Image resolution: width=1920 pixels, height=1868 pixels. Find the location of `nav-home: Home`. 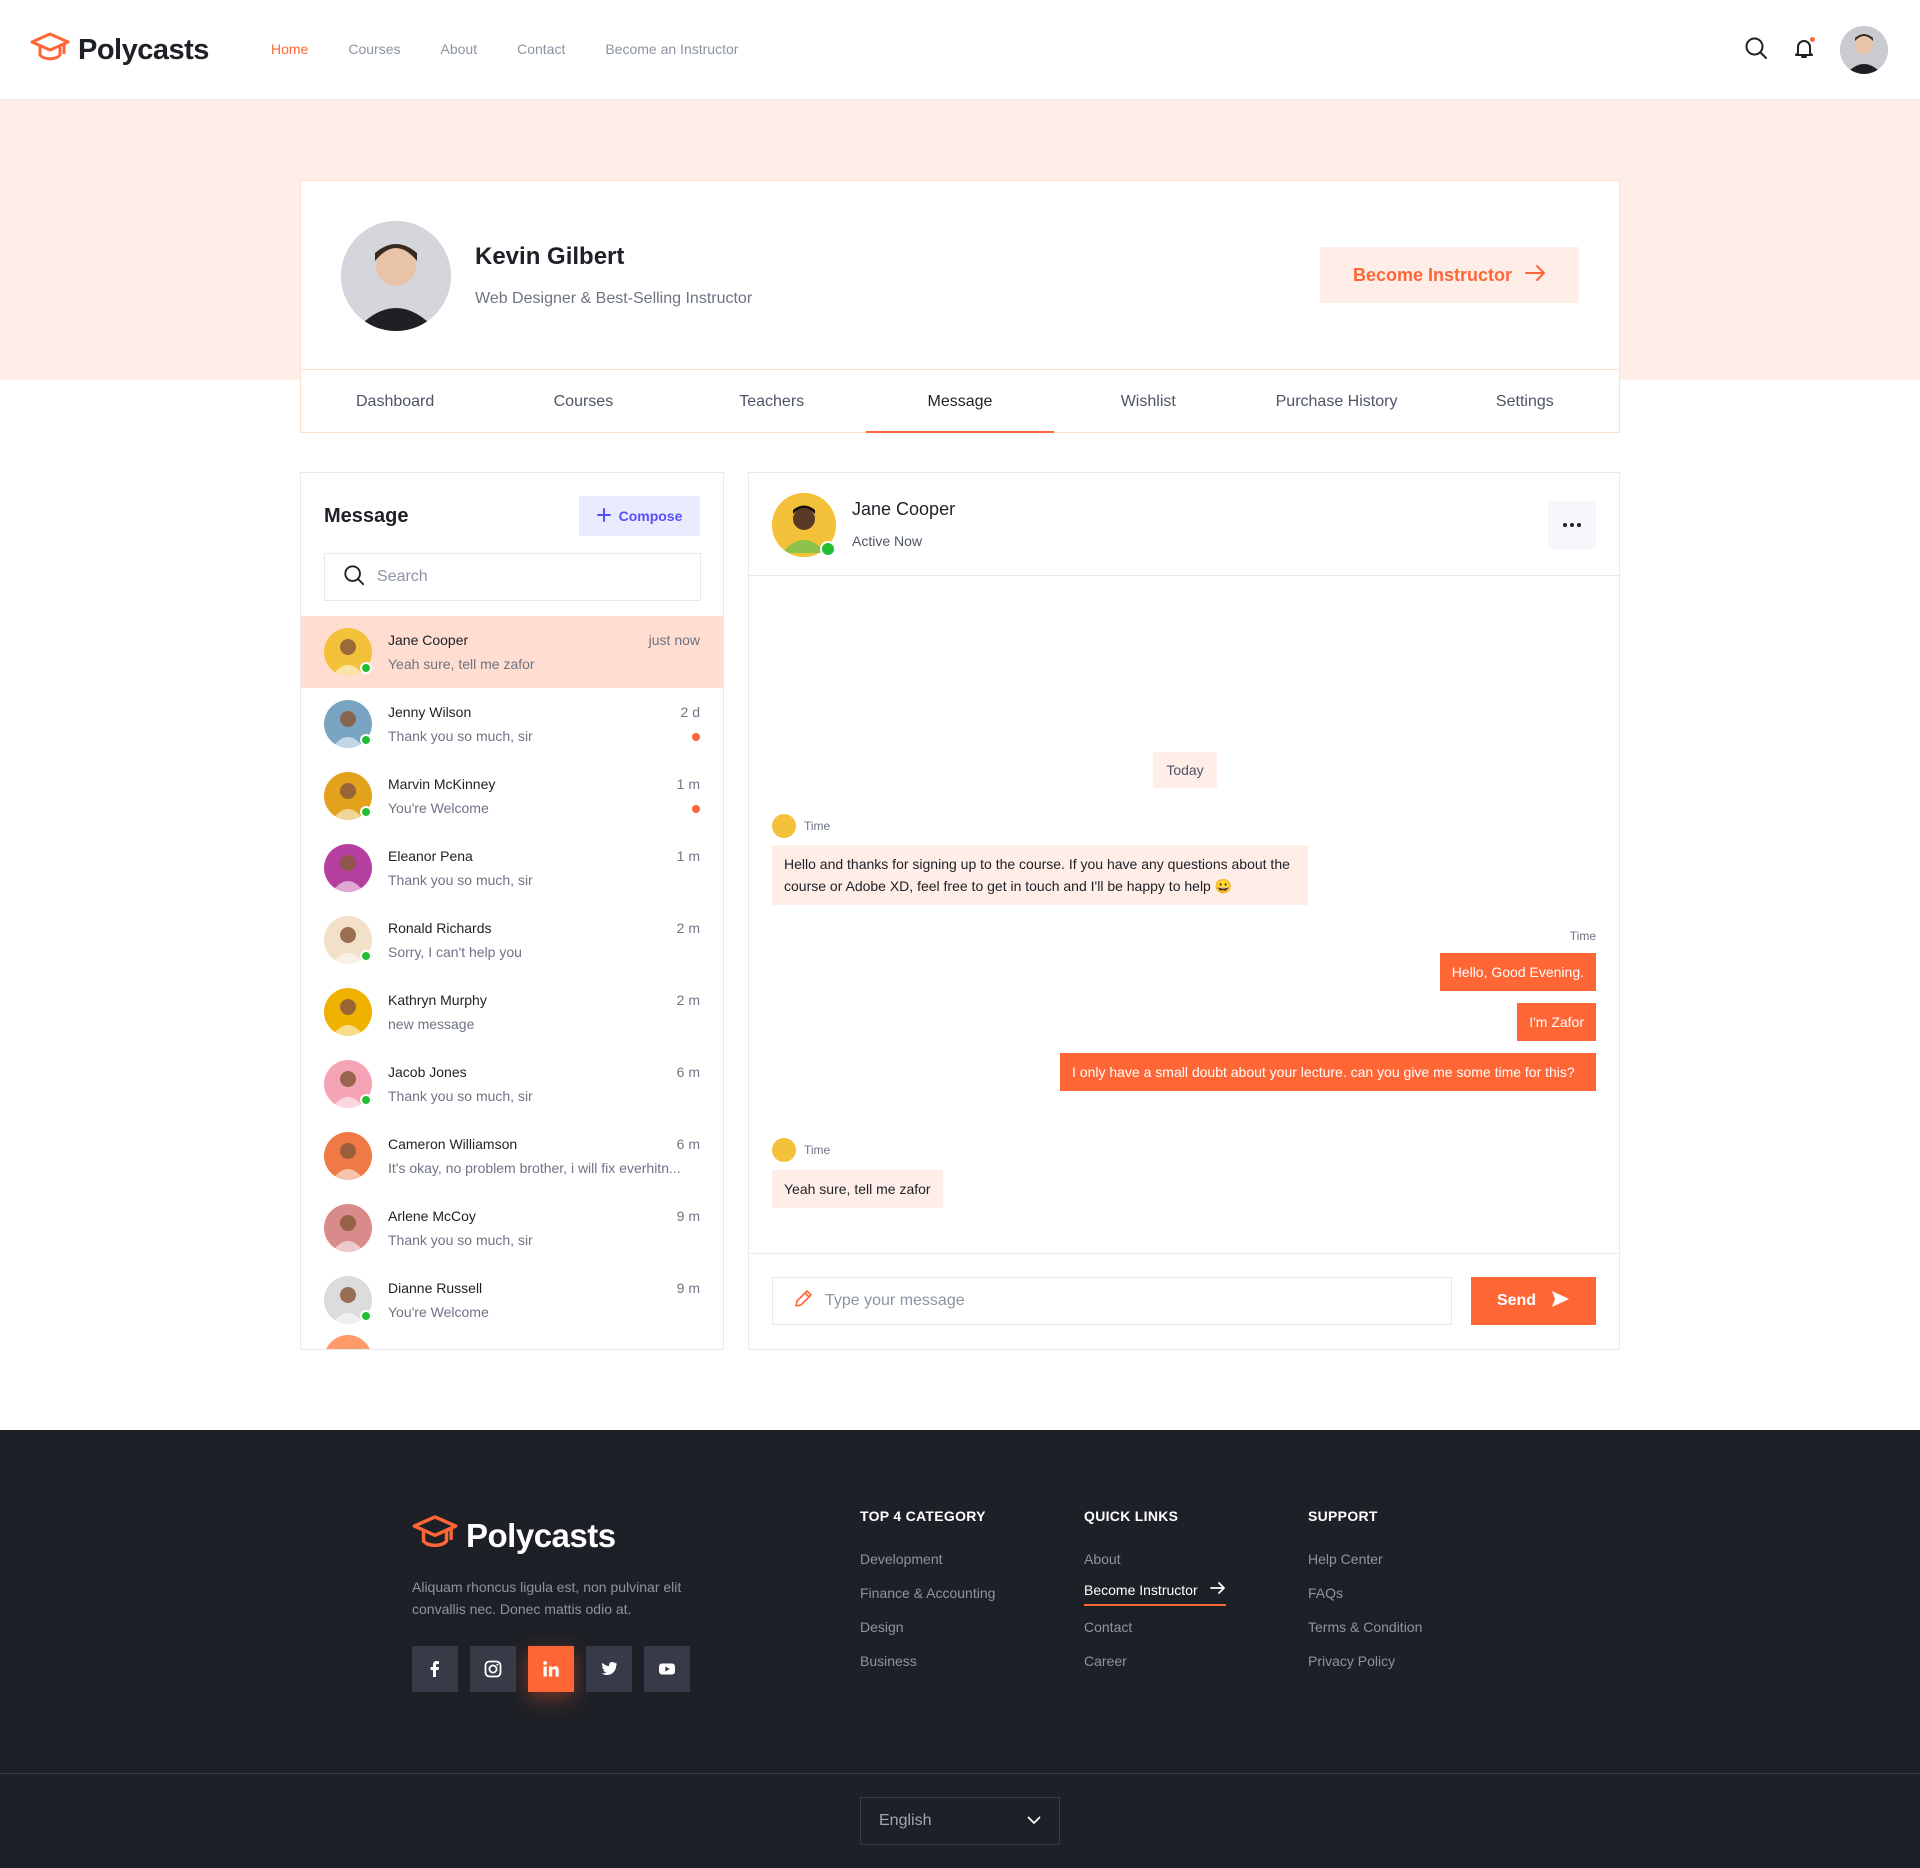

nav-home: Home is located at coordinates (289, 49).